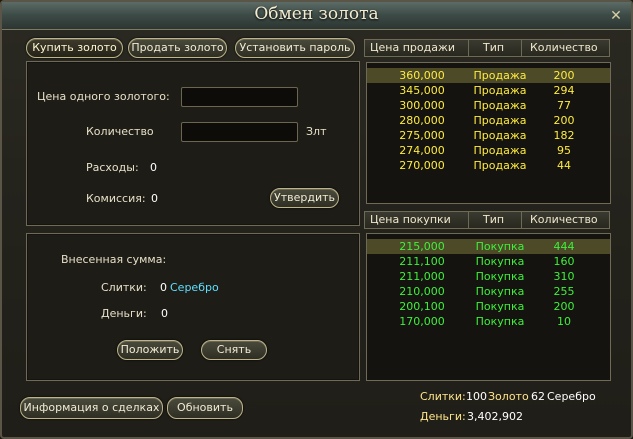 The image size is (633, 439). Describe the element at coordinates (422, 246) in the screenshot. I see `row-price: 215,000` at that location.